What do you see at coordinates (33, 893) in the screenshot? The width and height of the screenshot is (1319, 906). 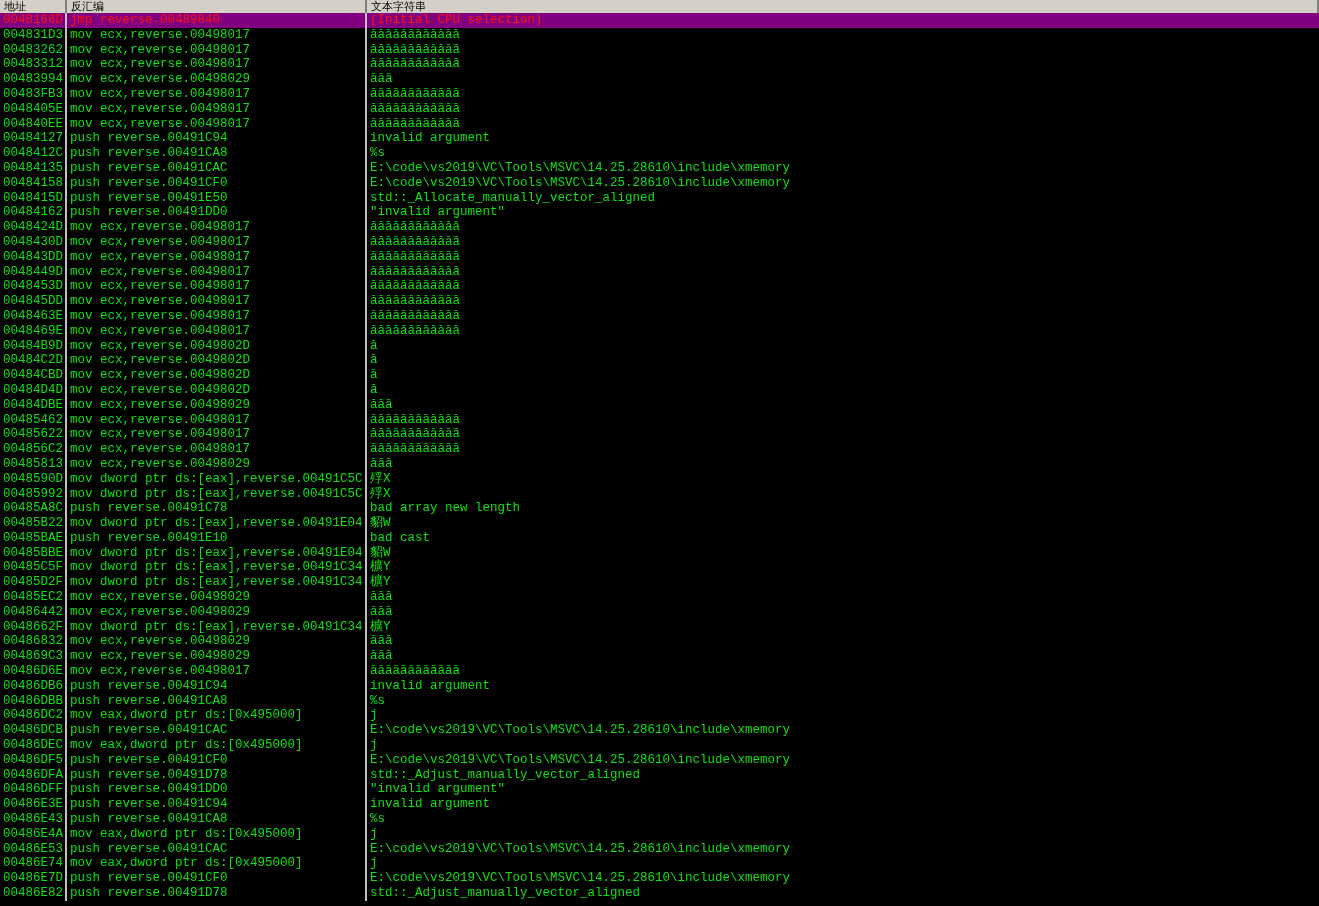 I see `address-cell: 00486E82` at bounding box center [33, 893].